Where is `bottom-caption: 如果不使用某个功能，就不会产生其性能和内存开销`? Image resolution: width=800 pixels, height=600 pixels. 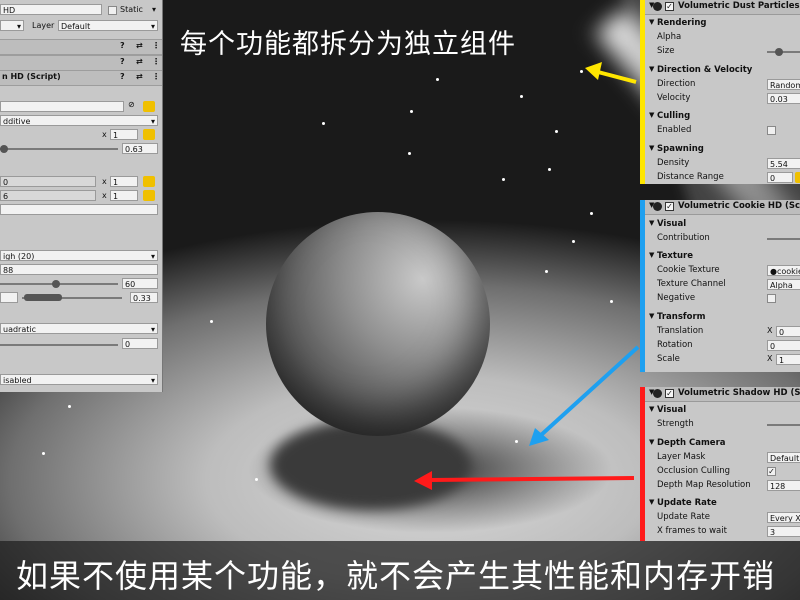 bottom-caption: 如果不使用某个功能，就不会产生其性能和内存开销 is located at coordinates (396, 576).